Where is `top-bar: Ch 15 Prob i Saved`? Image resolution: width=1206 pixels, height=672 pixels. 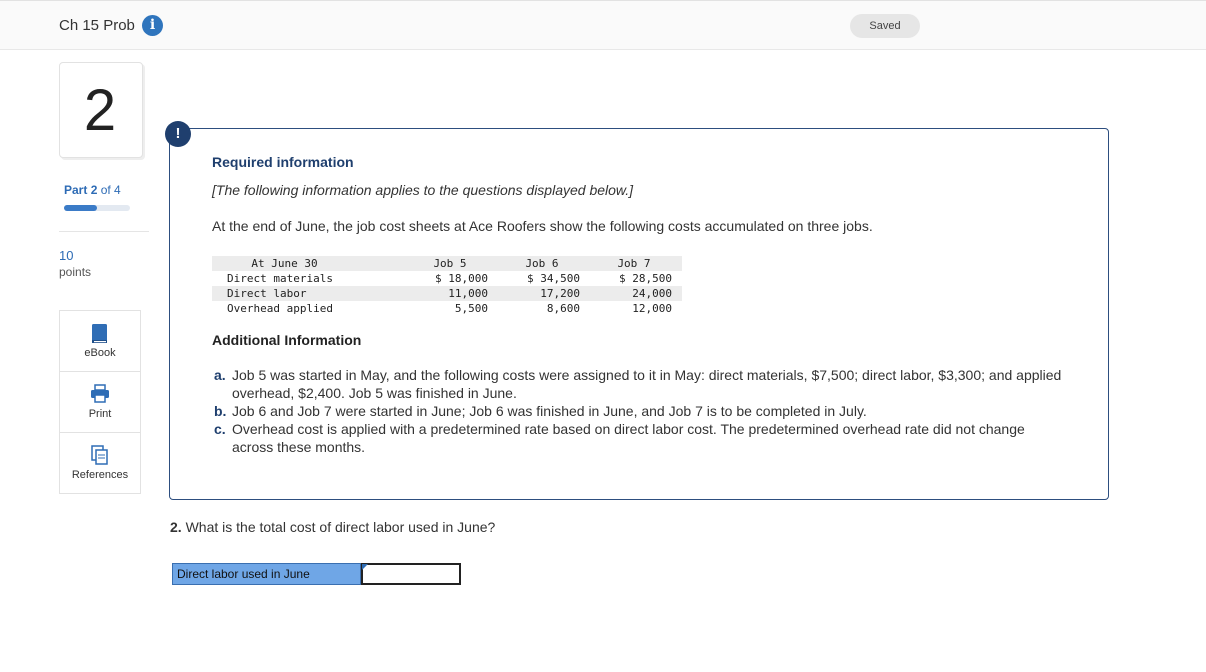 top-bar: Ch 15 Prob i Saved is located at coordinates (603, 25).